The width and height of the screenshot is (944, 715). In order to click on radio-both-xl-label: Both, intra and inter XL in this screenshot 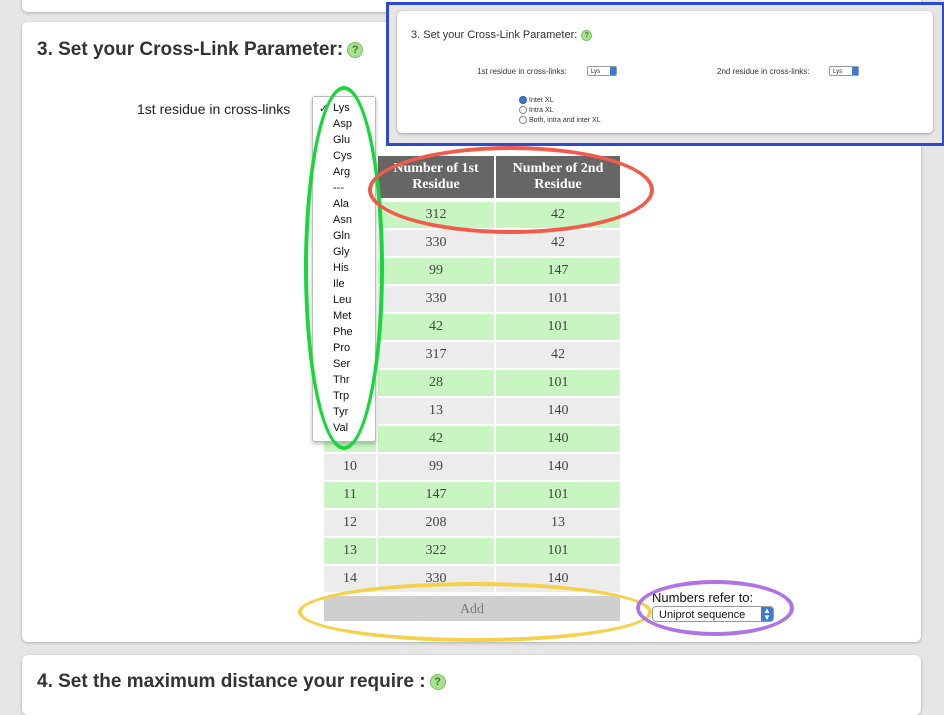, I will do `click(565, 120)`.